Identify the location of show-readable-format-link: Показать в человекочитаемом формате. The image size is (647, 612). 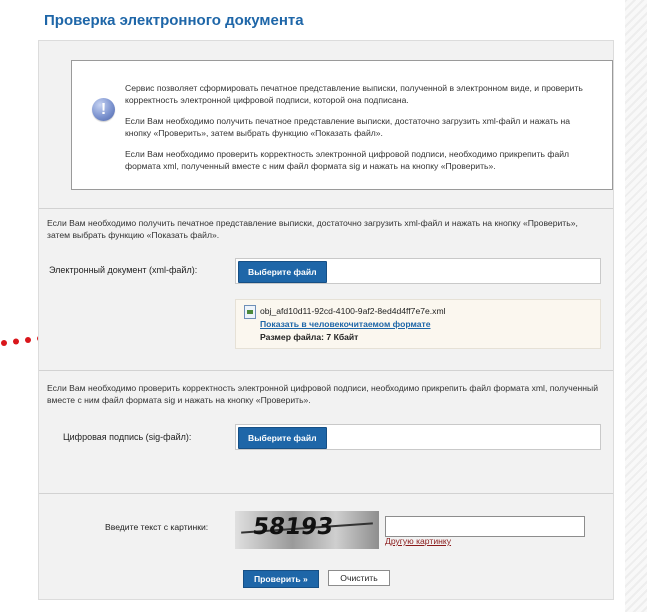
(345, 324).